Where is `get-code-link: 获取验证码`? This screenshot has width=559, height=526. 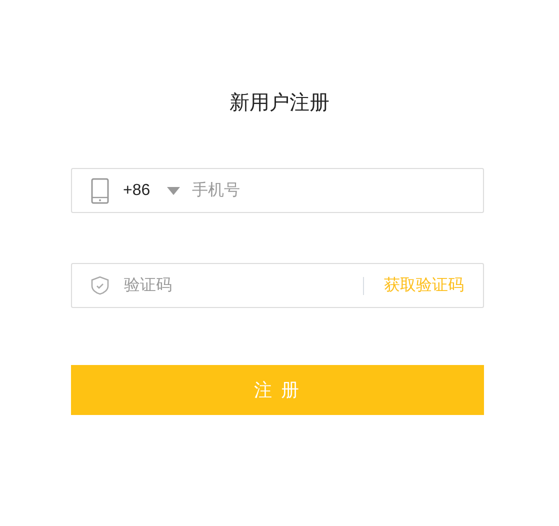 get-code-link: 获取验证码 is located at coordinates (424, 286).